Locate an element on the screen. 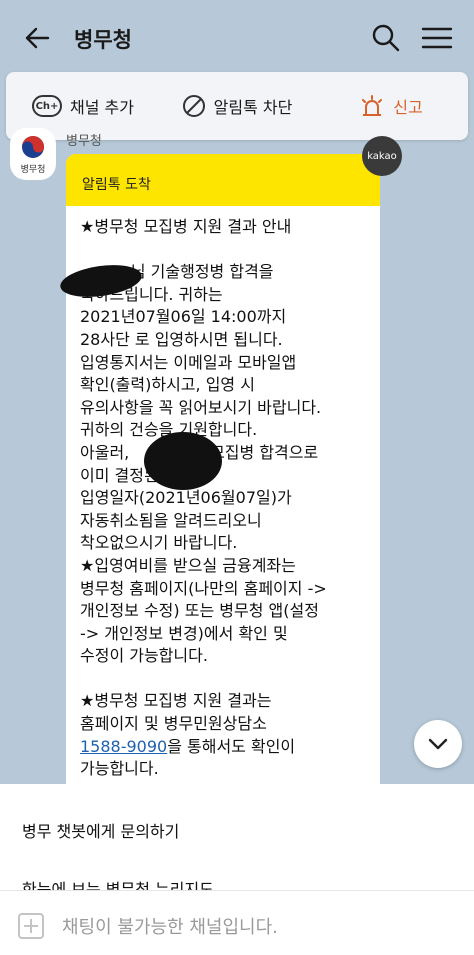 This screenshot has width=474, height=955. menu-button is located at coordinates (437, 38).